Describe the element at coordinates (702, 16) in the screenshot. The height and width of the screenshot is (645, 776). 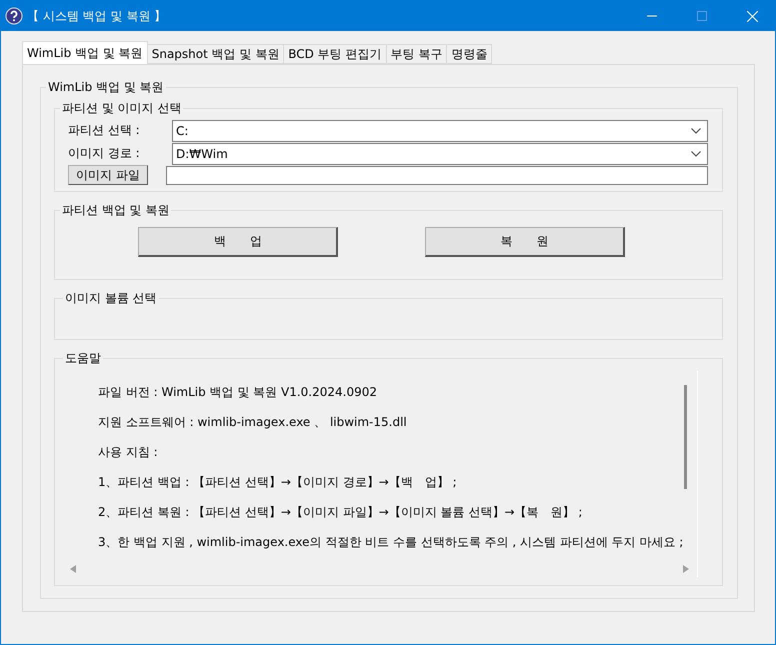
I see `maximize-icon` at that location.